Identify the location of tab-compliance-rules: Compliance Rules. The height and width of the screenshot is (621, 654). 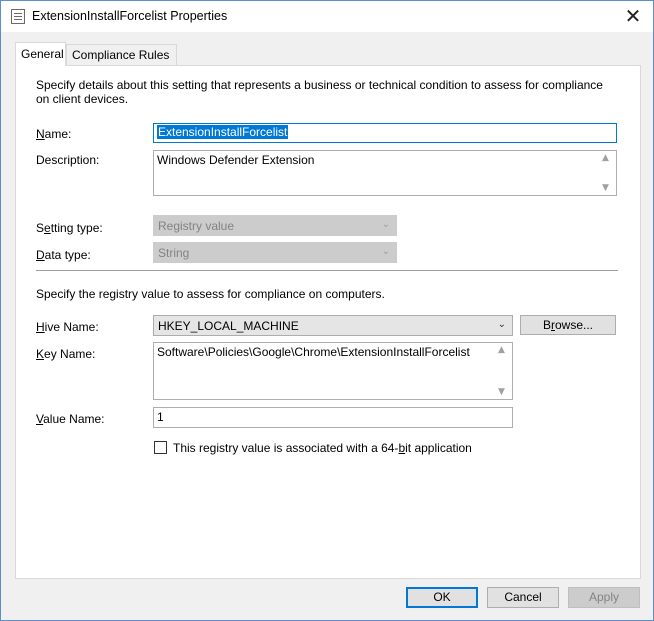
(121, 54).